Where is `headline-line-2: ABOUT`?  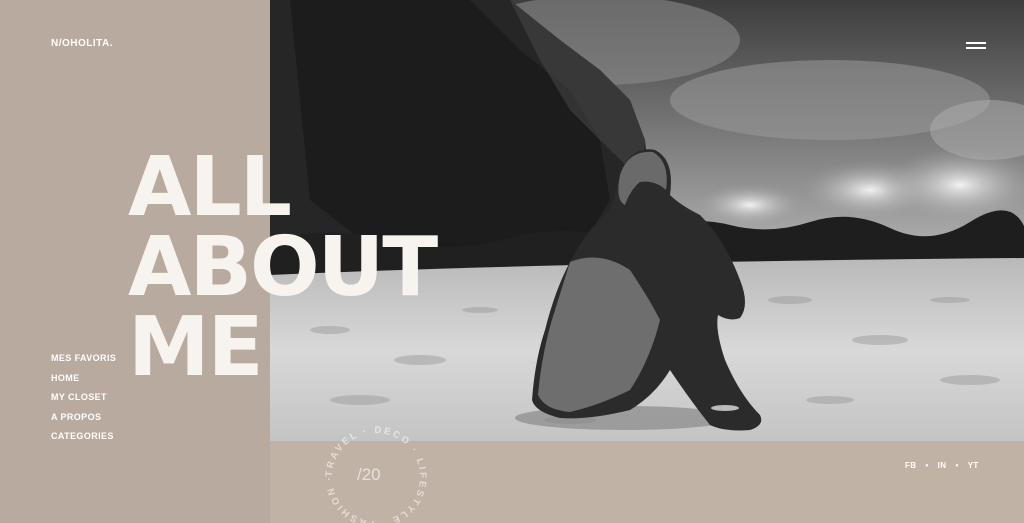 headline-line-2: ABOUT is located at coordinates (283, 267).